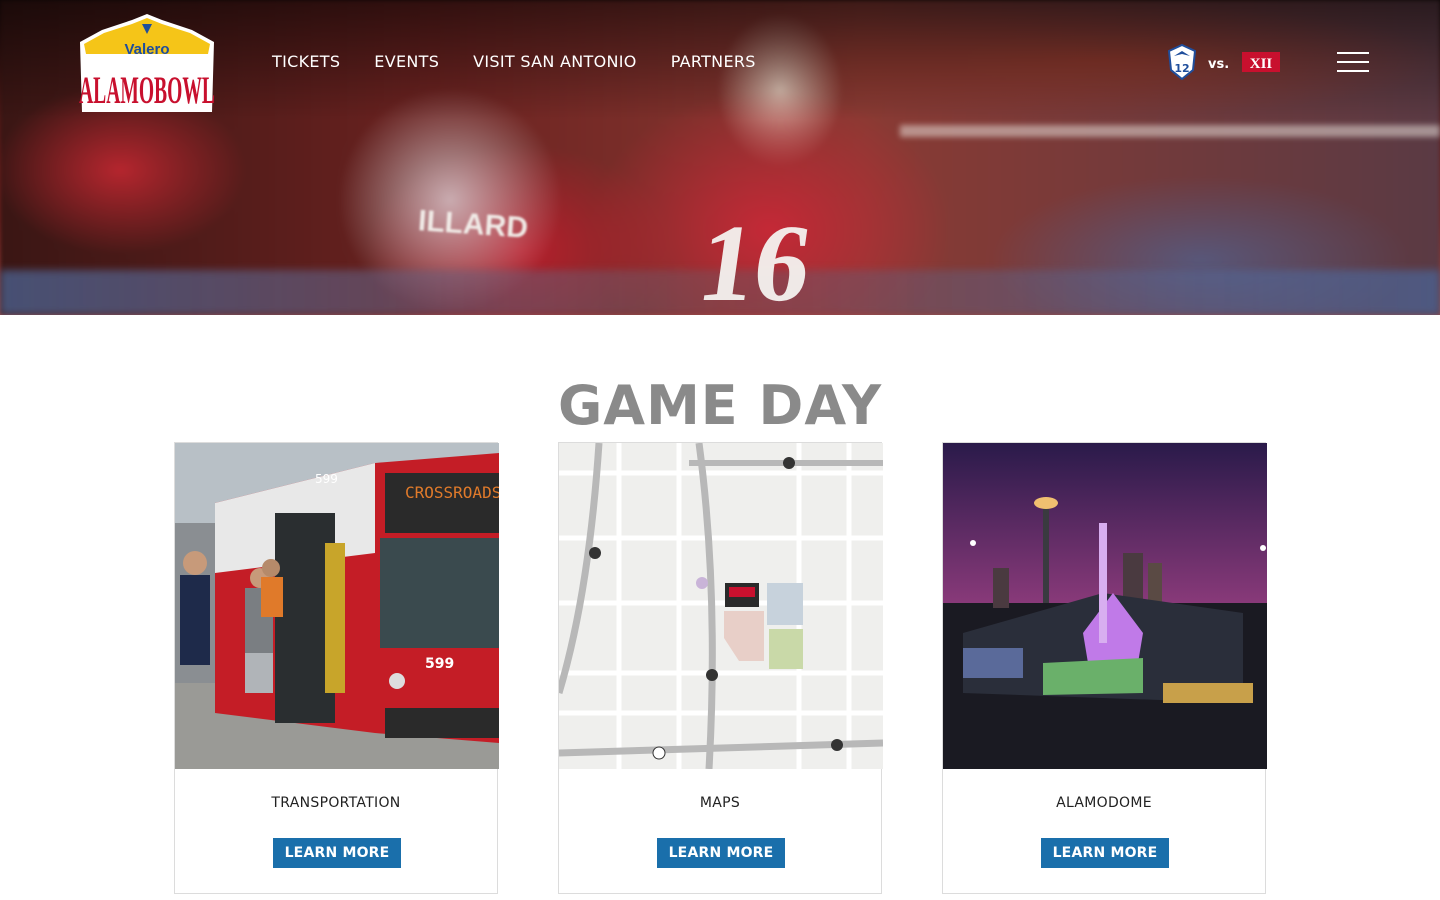 This screenshot has height=900, width=1440. I want to click on hero-rail, so click(1170, 131).